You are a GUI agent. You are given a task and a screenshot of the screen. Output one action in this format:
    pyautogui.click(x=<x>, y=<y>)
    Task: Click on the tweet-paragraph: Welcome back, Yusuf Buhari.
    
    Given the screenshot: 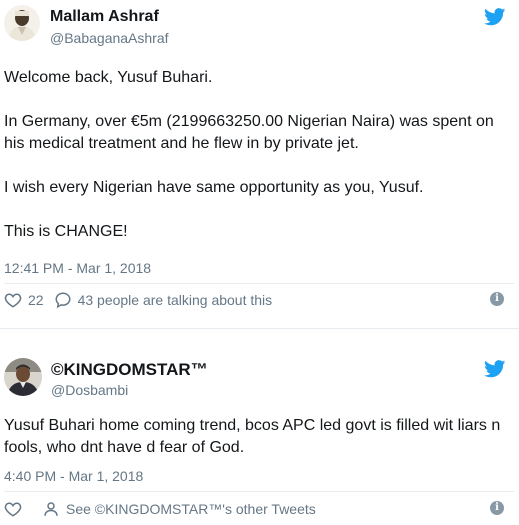 What is the action you would take?
    pyautogui.click(x=108, y=77)
    